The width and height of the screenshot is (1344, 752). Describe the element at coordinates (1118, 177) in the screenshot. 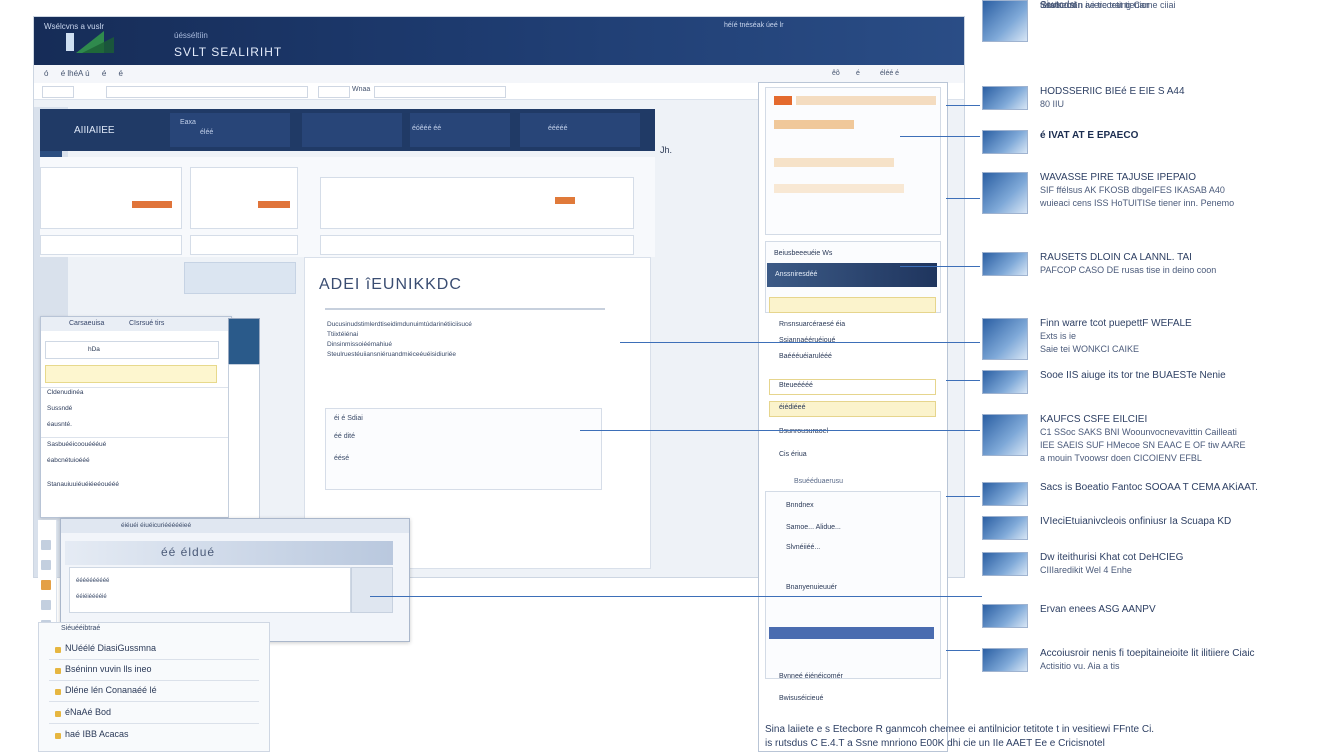

I see `annotation-text: WAVASSE PIRE TAJUSE IPEPAIO` at that location.